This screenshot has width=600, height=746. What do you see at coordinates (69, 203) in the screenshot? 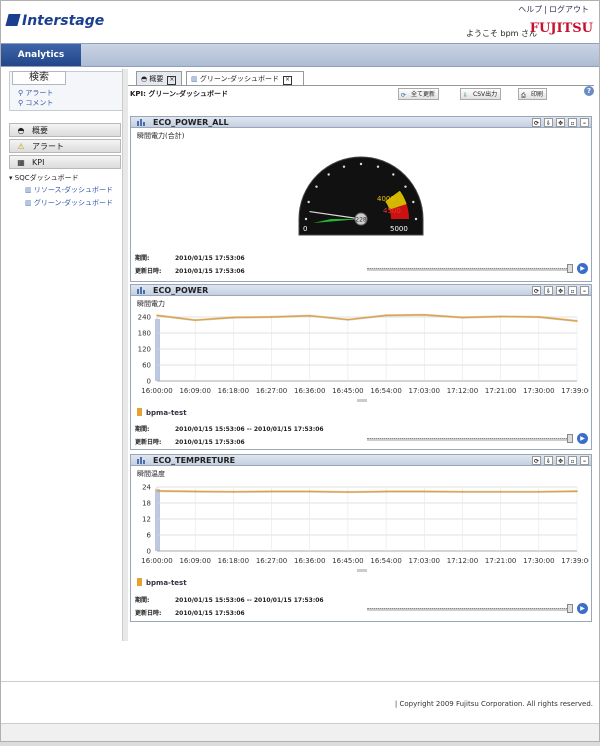
I see `tree-item-green-dashboard: ▥ グリーン-ダッシュボード` at bounding box center [69, 203].